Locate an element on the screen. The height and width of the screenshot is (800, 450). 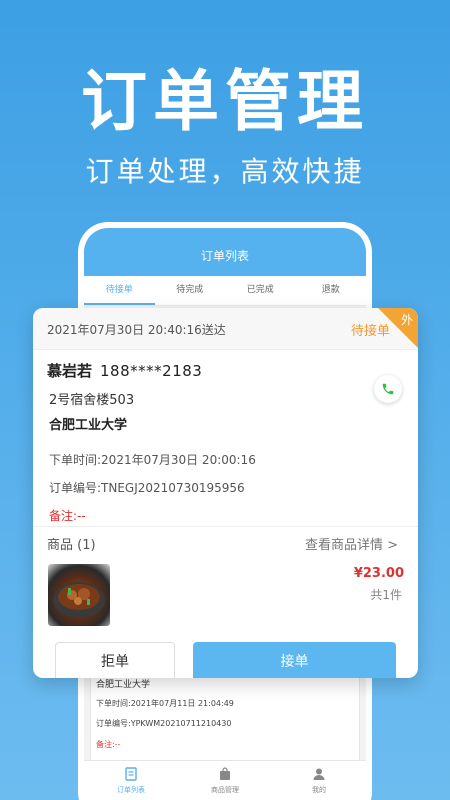
goods-quantity: 共1件 is located at coordinates (386, 595).